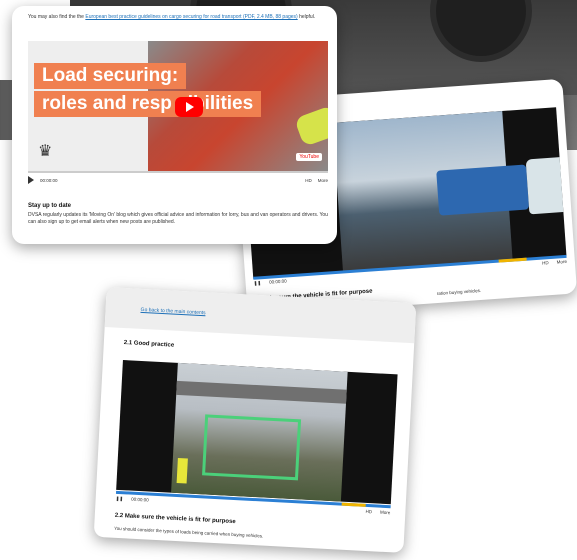  What do you see at coordinates (546, 185) in the screenshot?
I see `truck-cab` at bounding box center [546, 185].